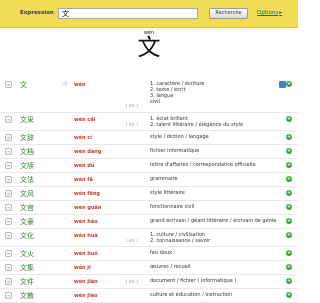 This screenshot has height=303, width=320. What do you see at coordinates (86, 254) in the screenshot?
I see `entry-pinyin: wén huǒ` at bounding box center [86, 254].